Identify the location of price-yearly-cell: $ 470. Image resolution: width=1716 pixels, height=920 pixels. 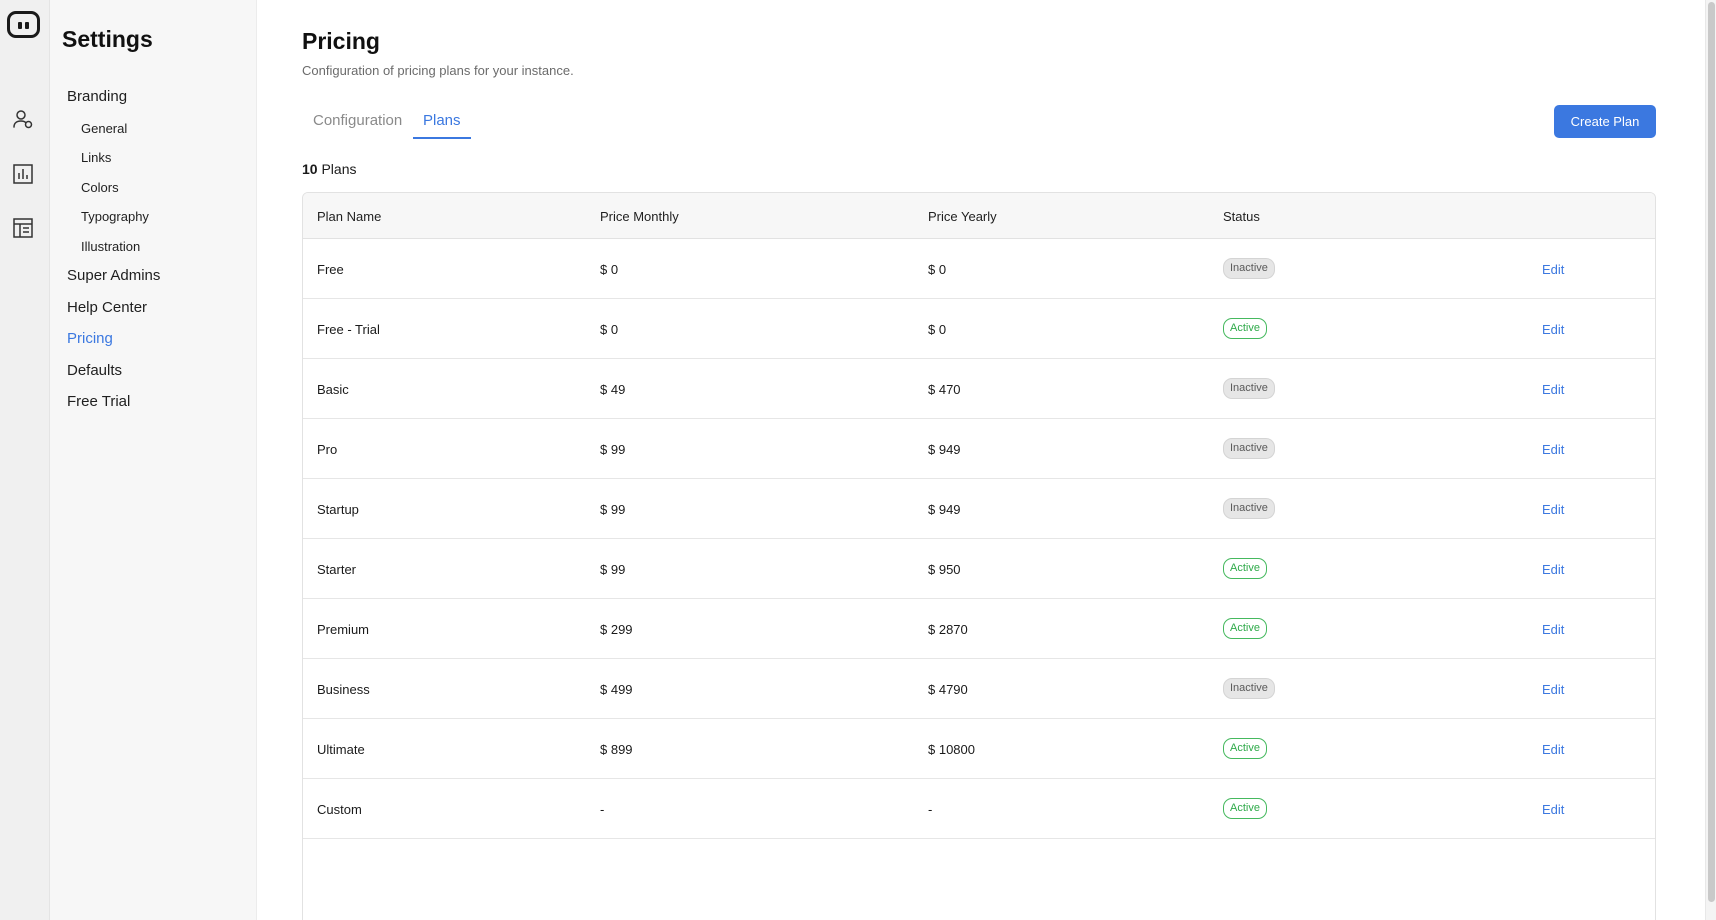
(944, 389).